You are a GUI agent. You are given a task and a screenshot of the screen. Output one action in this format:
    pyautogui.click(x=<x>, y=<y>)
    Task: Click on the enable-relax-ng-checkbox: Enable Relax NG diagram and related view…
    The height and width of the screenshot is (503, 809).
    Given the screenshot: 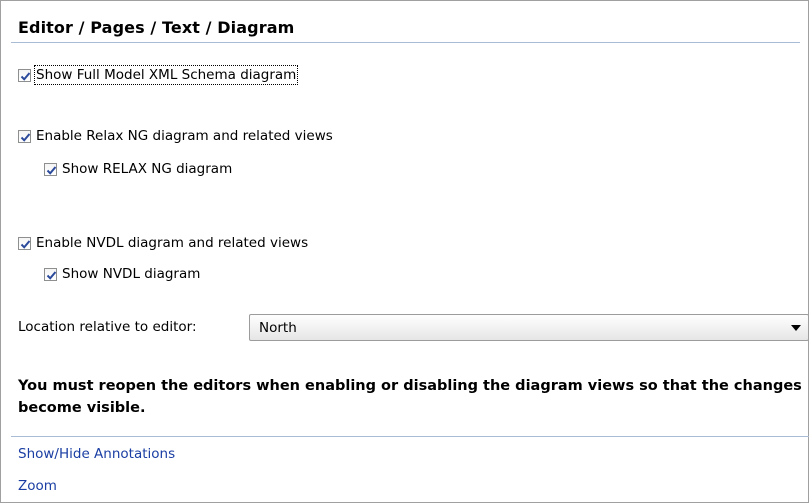 What is the action you would take?
    pyautogui.click(x=175, y=136)
    